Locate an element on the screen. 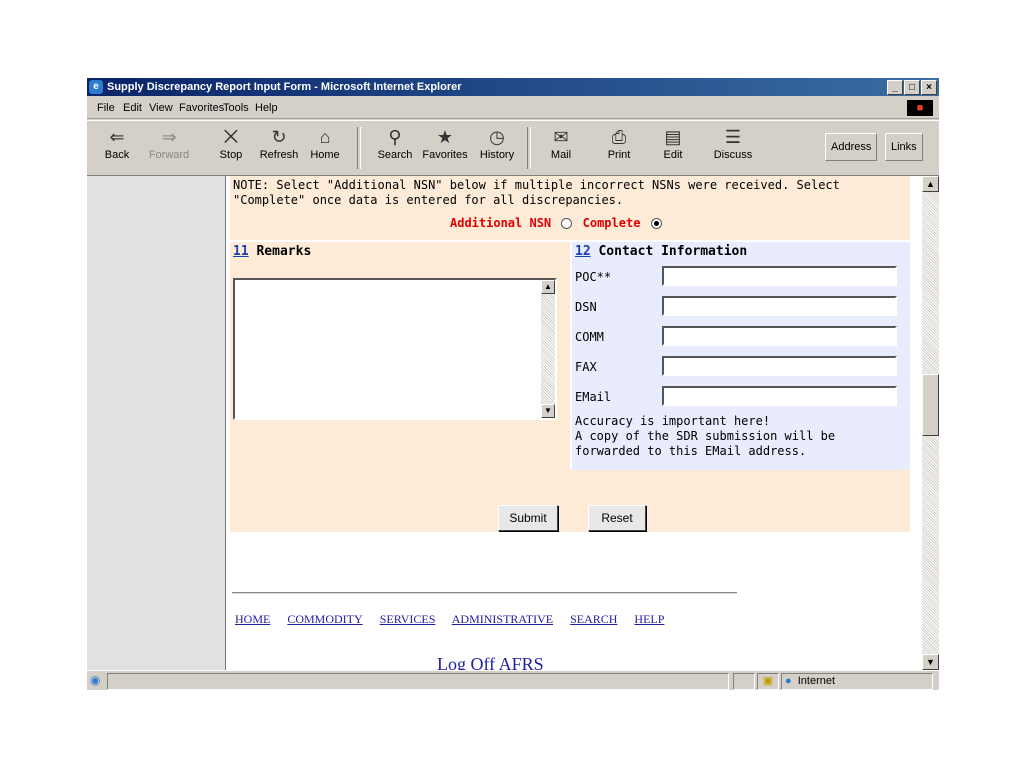 This screenshot has height=768, width=1024. status-bar: ◉ ▣ ● Internet is located at coordinates (513, 680).